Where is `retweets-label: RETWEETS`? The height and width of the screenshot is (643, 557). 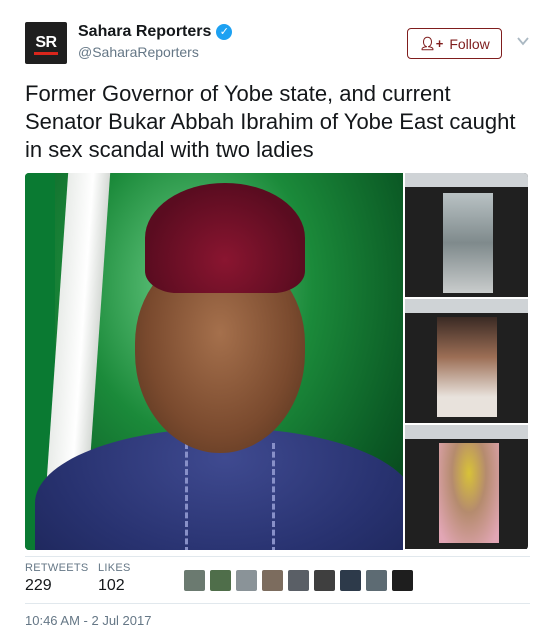
retweets-label: RETWEETS is located at coordinates (57, 568).